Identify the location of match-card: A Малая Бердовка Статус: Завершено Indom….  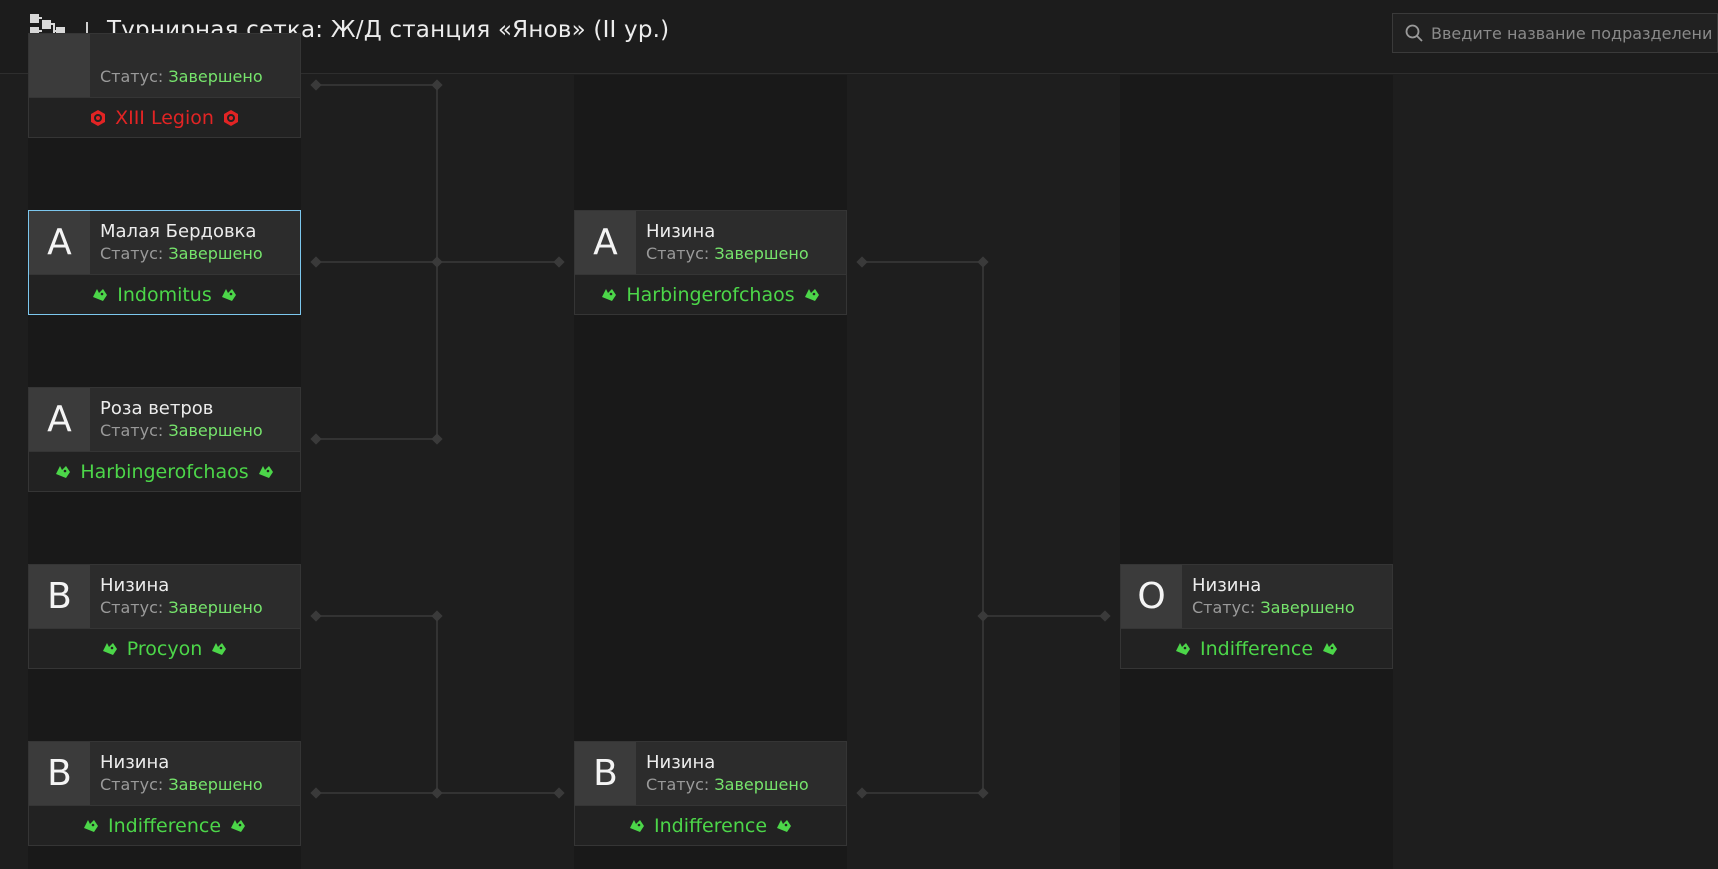
(164, 262).